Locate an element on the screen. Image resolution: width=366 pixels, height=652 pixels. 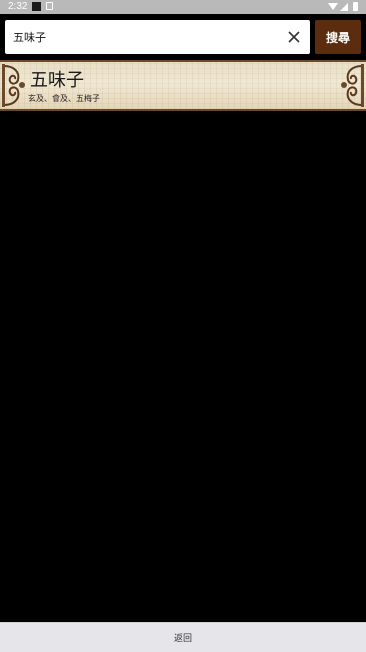
notification-badge-icon is located at coordinates (49, 6).